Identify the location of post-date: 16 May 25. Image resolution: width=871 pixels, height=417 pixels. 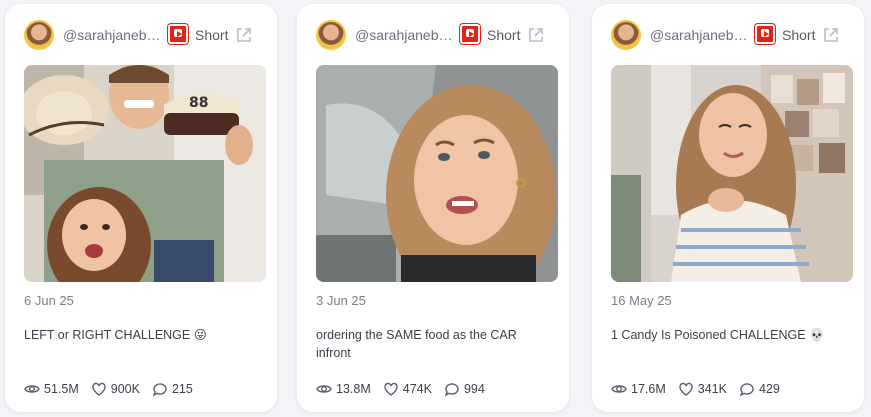
(641, 300).